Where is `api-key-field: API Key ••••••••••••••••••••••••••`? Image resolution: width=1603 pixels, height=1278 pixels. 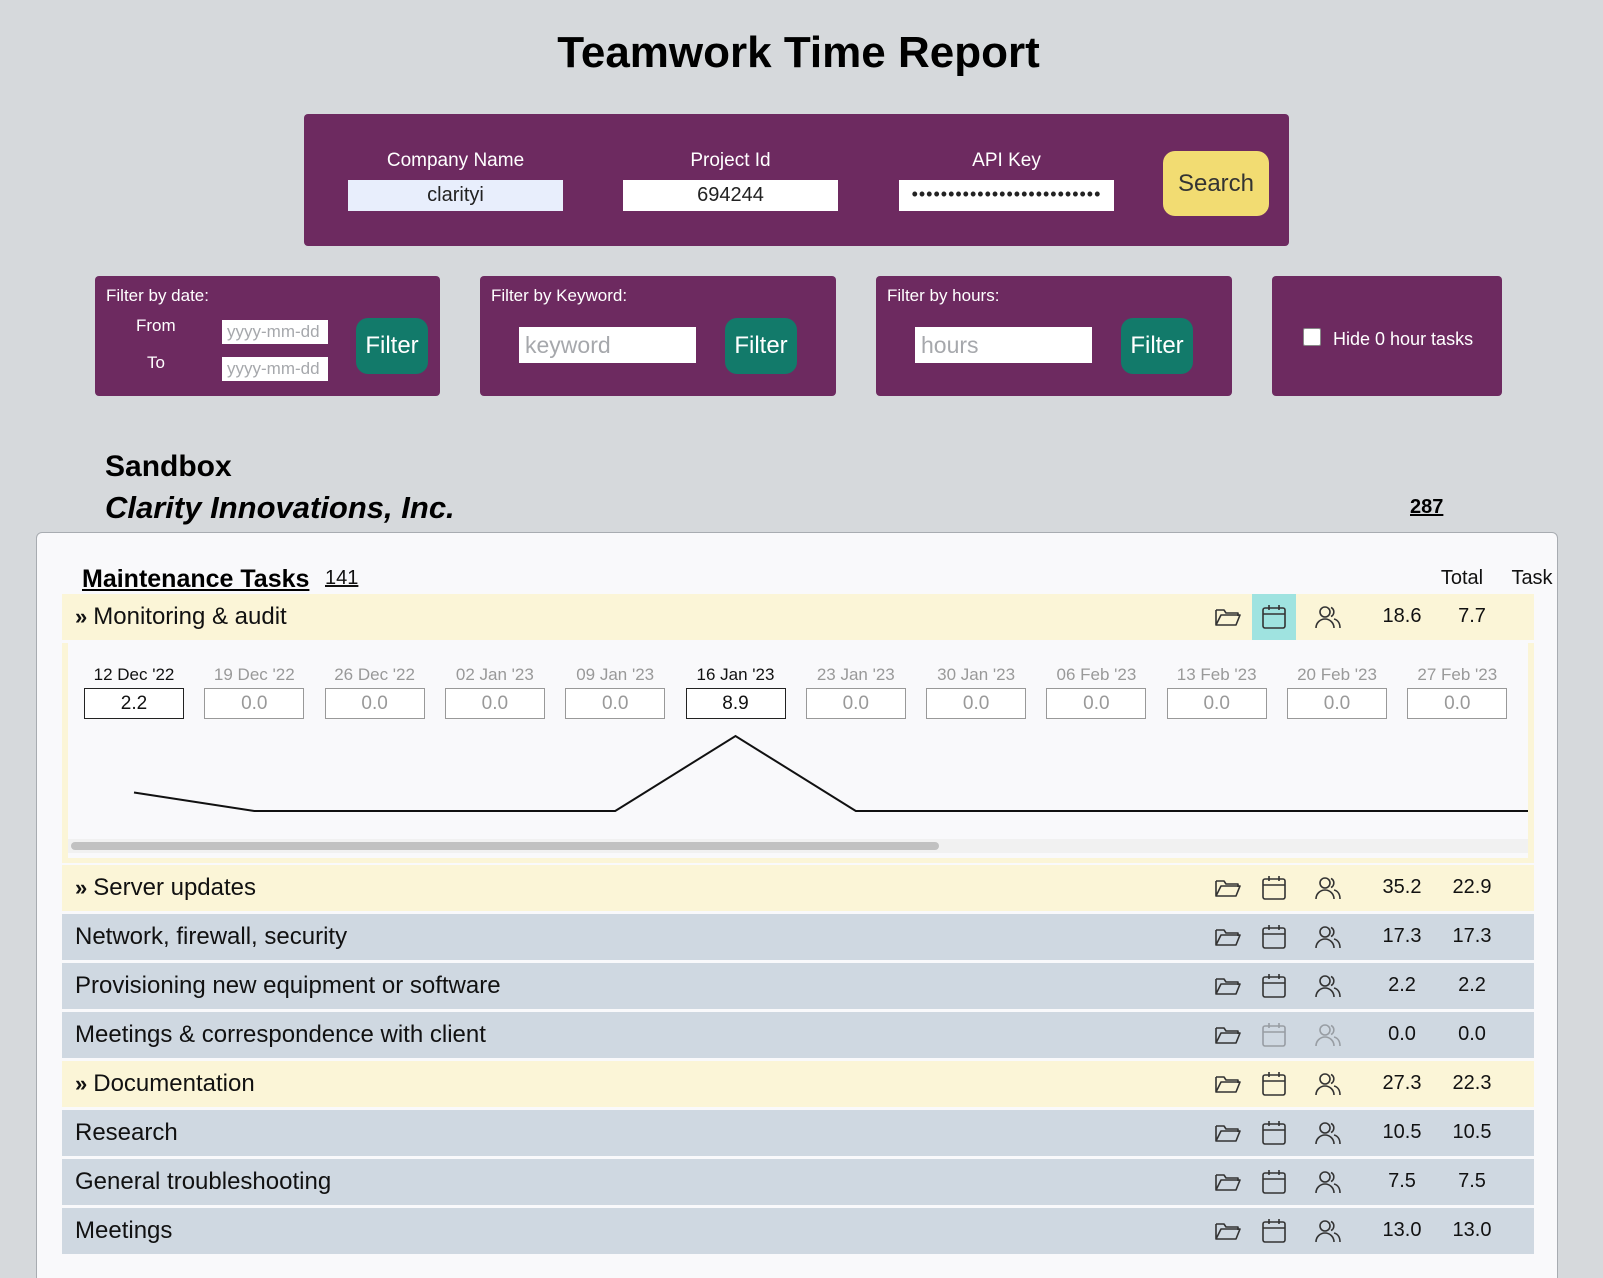 api-key-field: API Key •••••••••••••••••••••••••• is located at coordinates (1006, 180).